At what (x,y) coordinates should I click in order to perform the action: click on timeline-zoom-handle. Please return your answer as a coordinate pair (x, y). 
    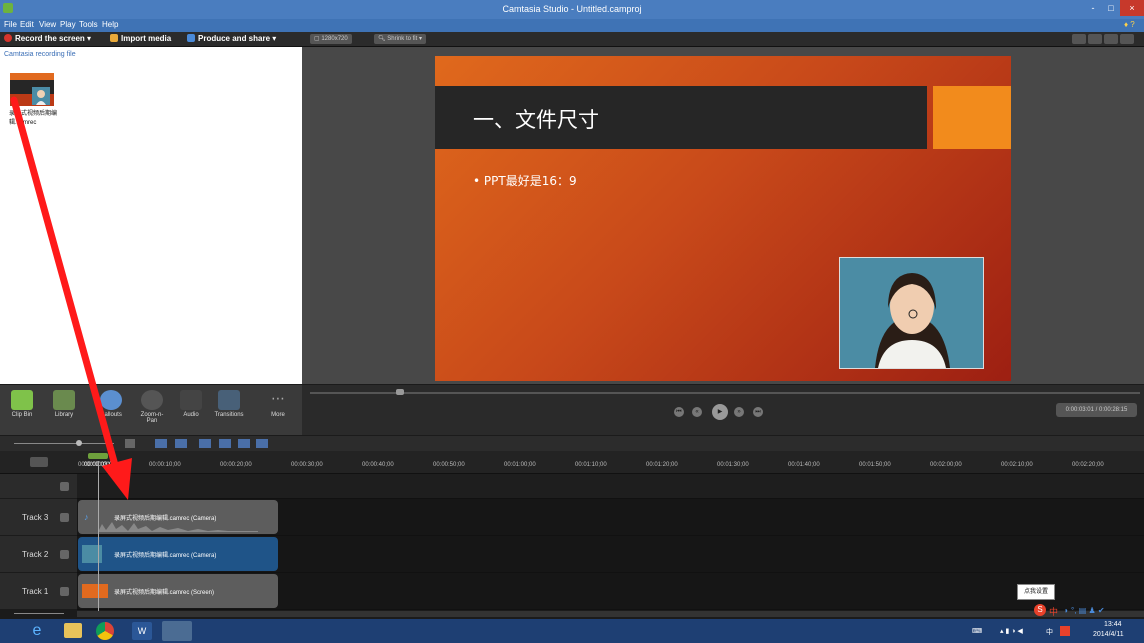
    Looking at the image, I should click on (79, 443).